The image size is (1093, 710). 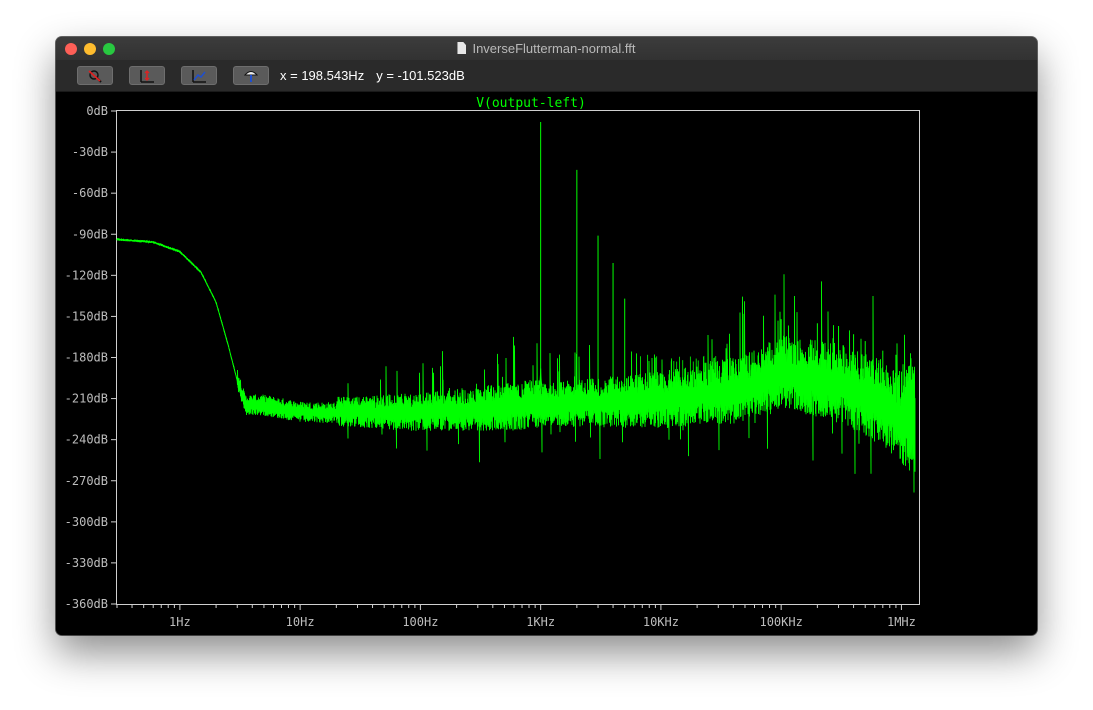 I want to click on autorange-icon, so click(x=147, y=76).